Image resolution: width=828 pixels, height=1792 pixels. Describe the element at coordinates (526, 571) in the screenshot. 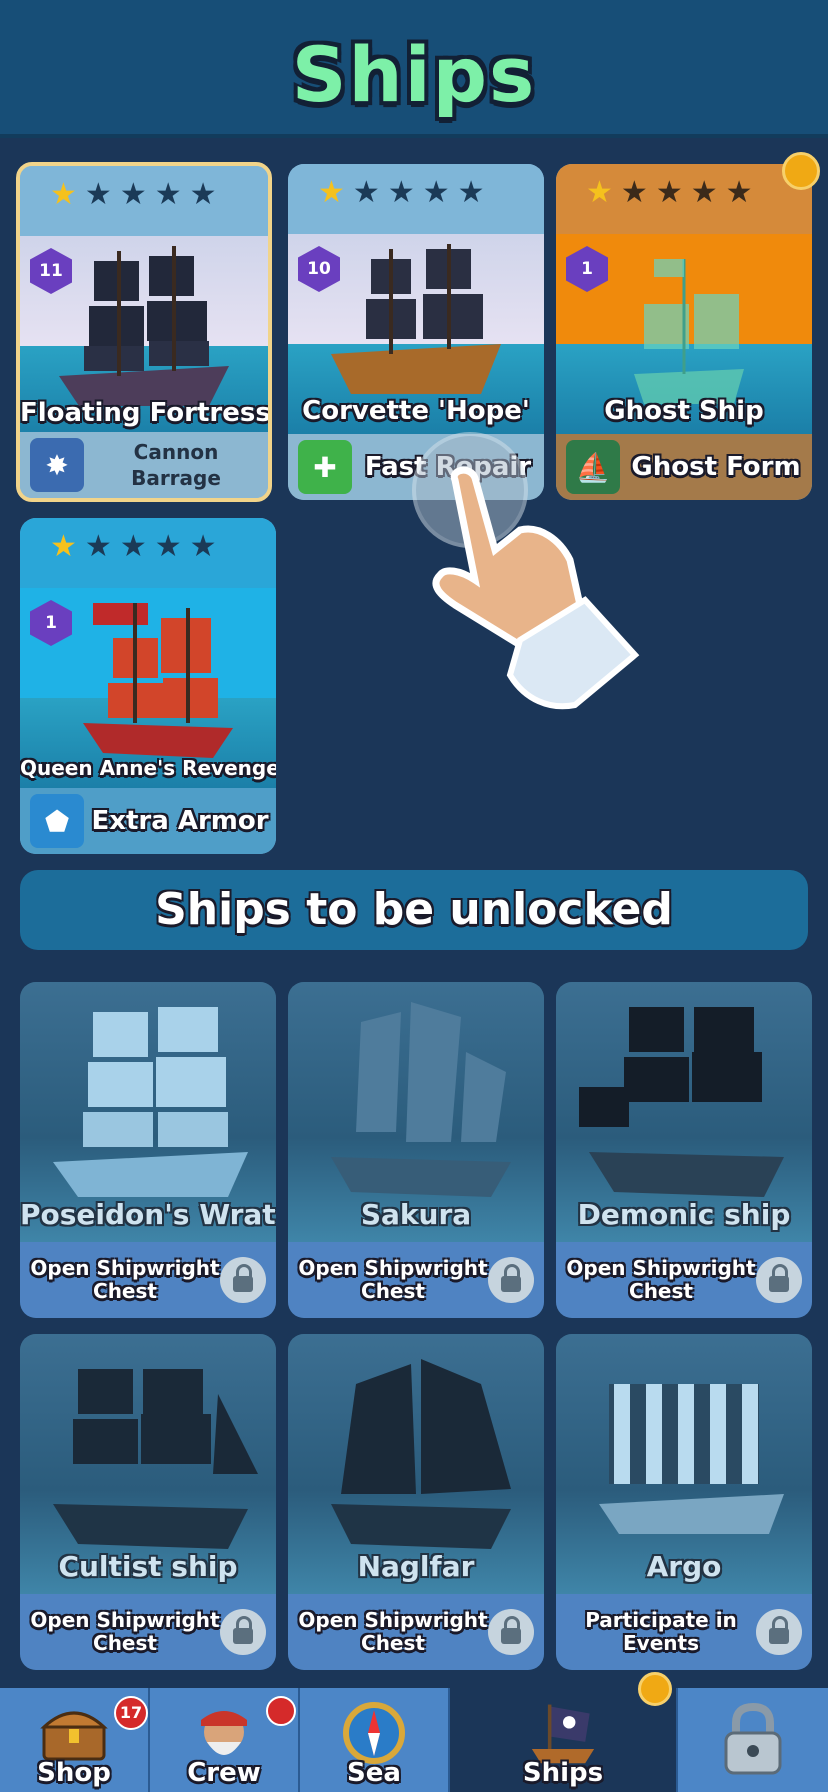

I see `tutorial-hand-pointer` at that location.